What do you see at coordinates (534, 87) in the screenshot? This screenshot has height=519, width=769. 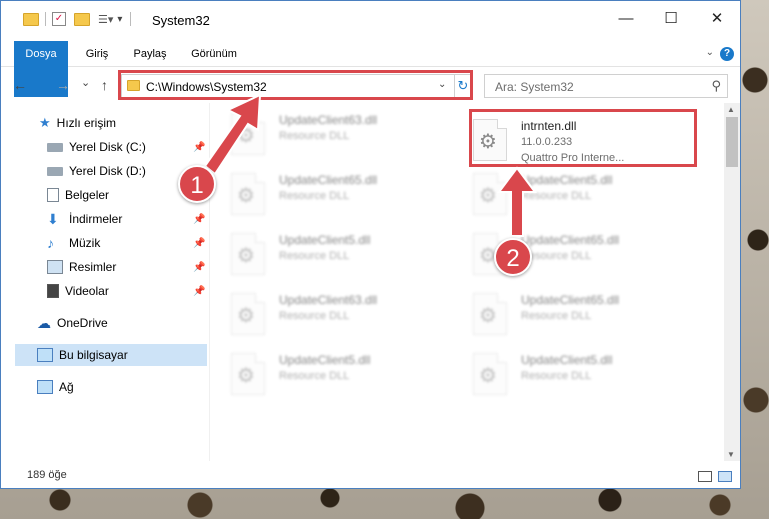 I see `search-placeholder: Ara: System32` at bounding box center [534, 87].